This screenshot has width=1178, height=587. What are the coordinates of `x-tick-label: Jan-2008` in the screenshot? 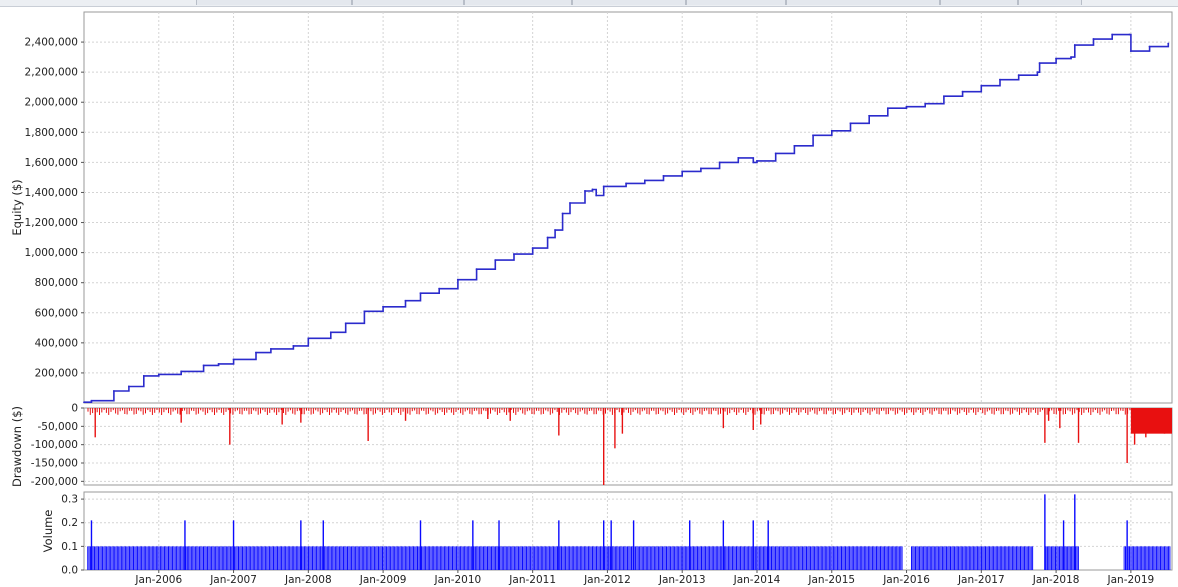 It's located at (308, 580).